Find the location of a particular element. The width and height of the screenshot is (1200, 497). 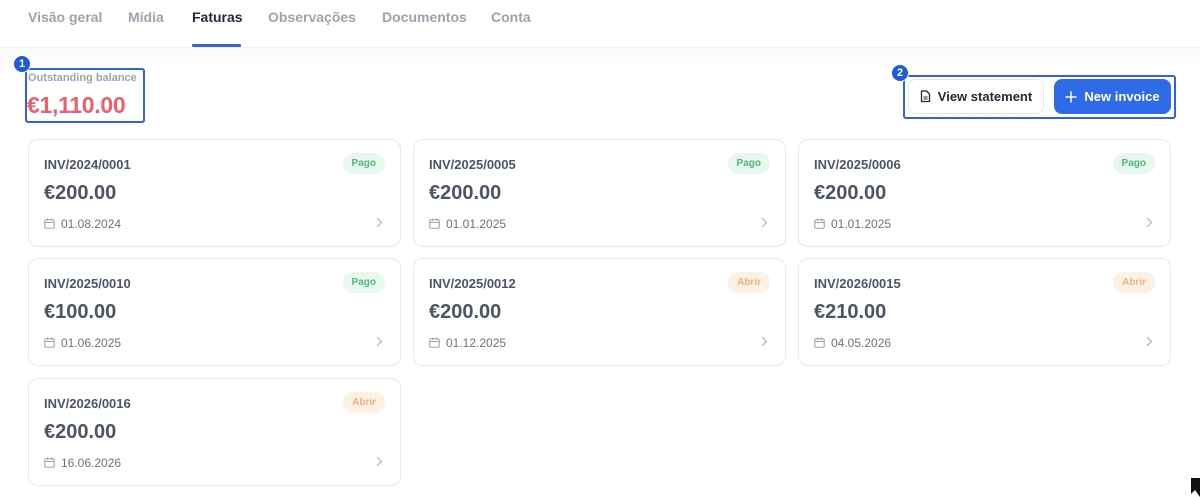

invoice-card: INV/2026/0016 Abrir €200.00 16.06.2026 is located at coordinates (214, 432).